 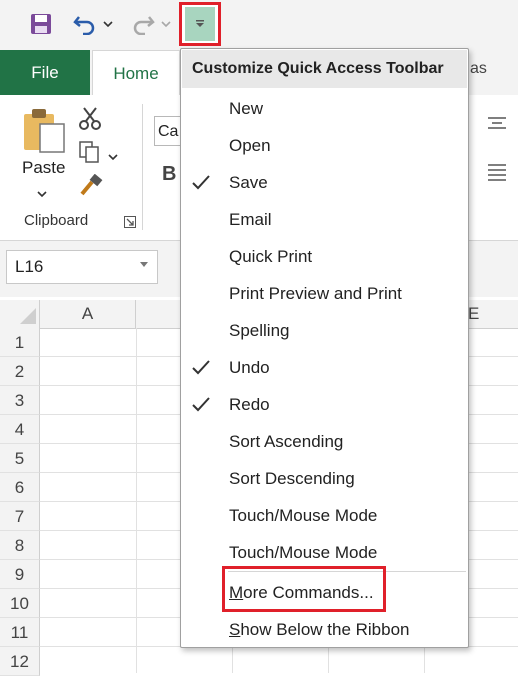 I want to click on undo-icon, so click(x=85, y=24).